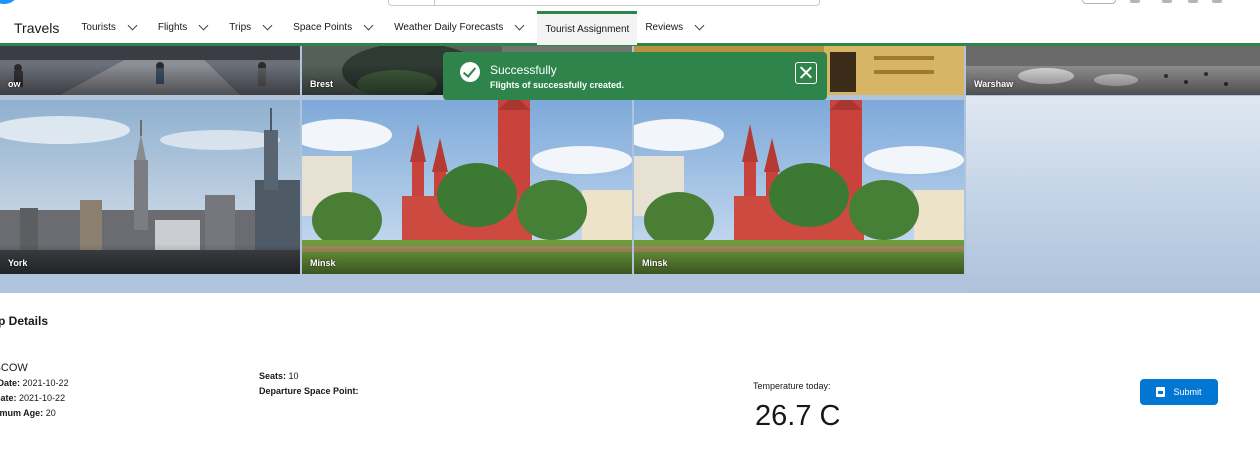 Image resolution: width=1260 pixels, height=456 pixels. I want to click on submit-button: Submit, so click(1179, 392).